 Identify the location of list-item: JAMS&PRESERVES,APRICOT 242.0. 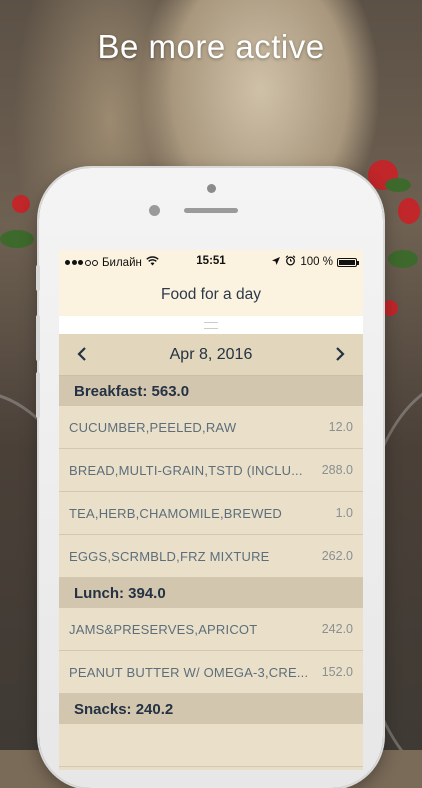
(211, 629).